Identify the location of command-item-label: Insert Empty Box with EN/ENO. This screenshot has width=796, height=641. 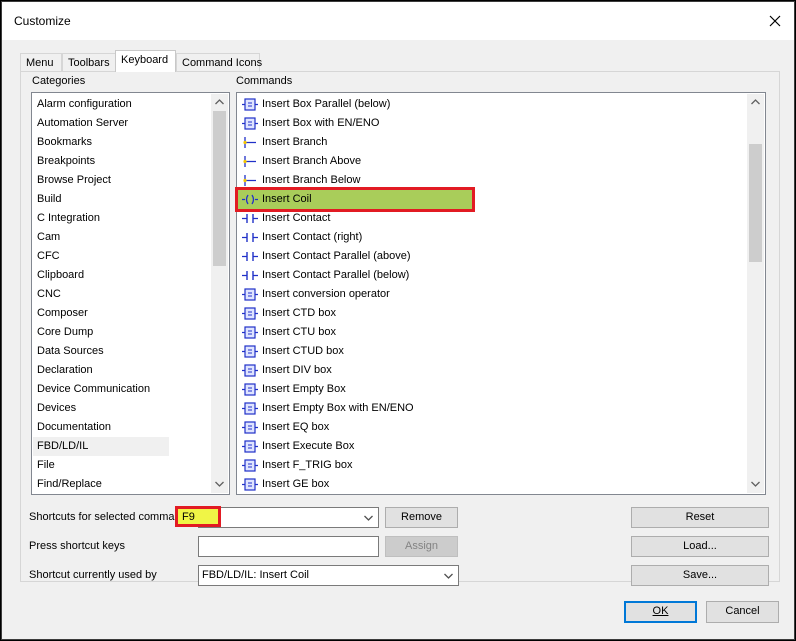
(338, 408).